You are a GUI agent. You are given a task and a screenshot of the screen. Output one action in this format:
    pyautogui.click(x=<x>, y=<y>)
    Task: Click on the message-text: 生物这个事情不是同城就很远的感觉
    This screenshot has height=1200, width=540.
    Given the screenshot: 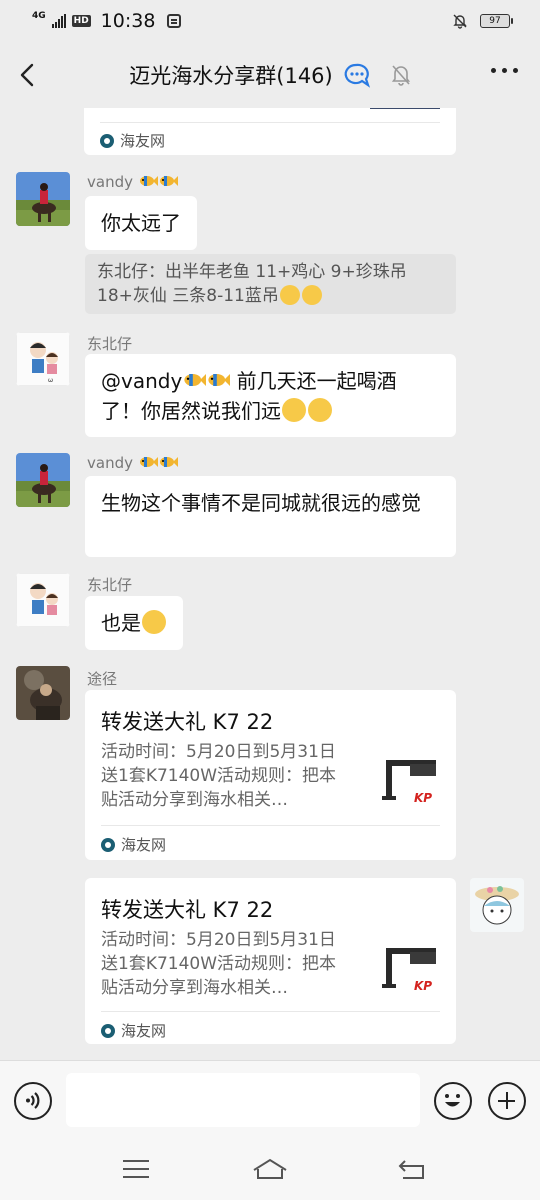 What is the action you would take?
    pyautogui.click(x=261, y=503)
    